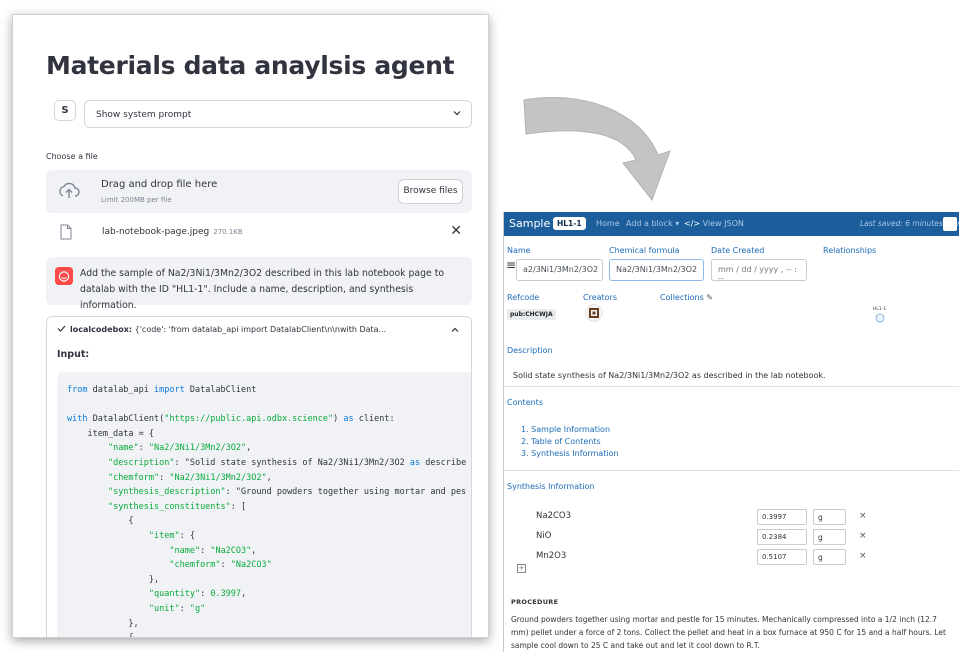 The image size is (959, 652). Describe the element at coordinates (782, 557) in the screenshot. I see `constituent-quantity-input: 0.5107` at that location.